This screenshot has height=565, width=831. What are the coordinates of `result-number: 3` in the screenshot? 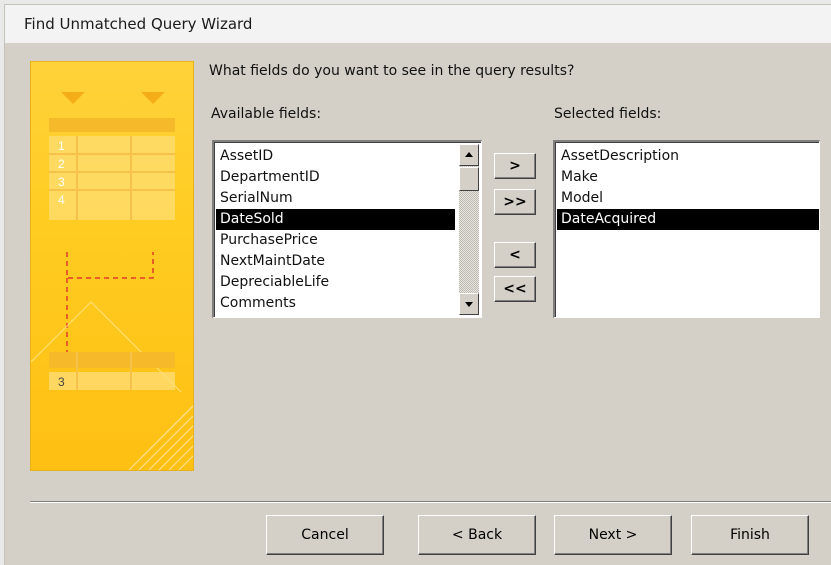 It's located at (61, 382).